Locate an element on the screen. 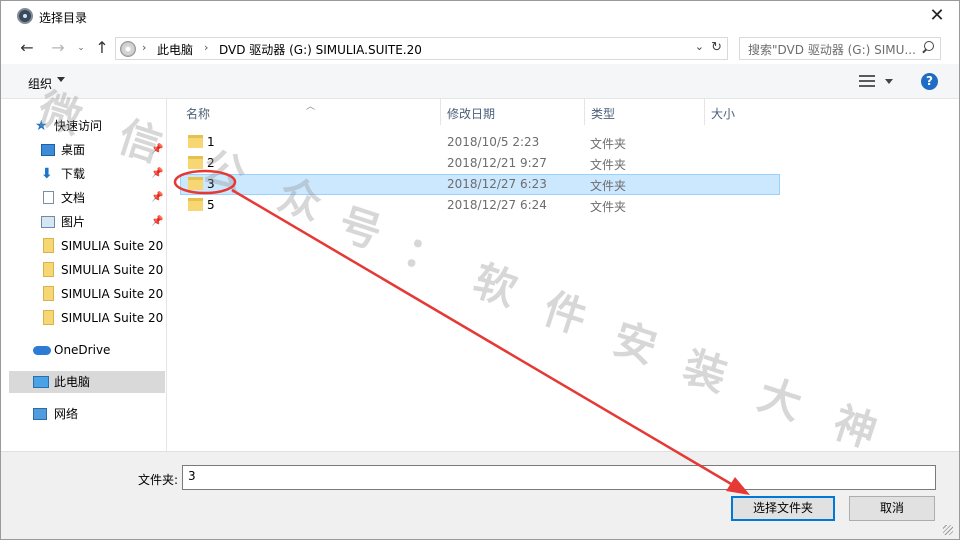 Image resolution: width=960 pixels, height=540 pixels. help-icon: ? is located at coordinates (929, 81).